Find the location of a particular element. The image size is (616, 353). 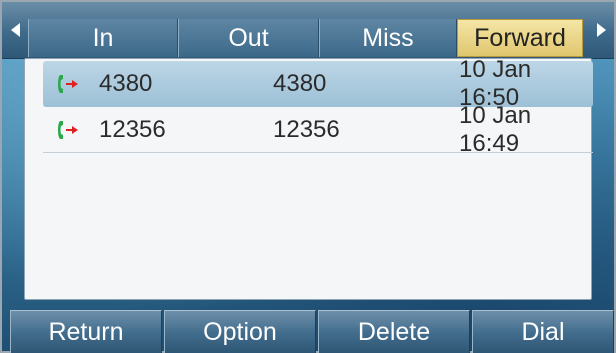

arrow-left-icon is located at coordinates (15, 30).